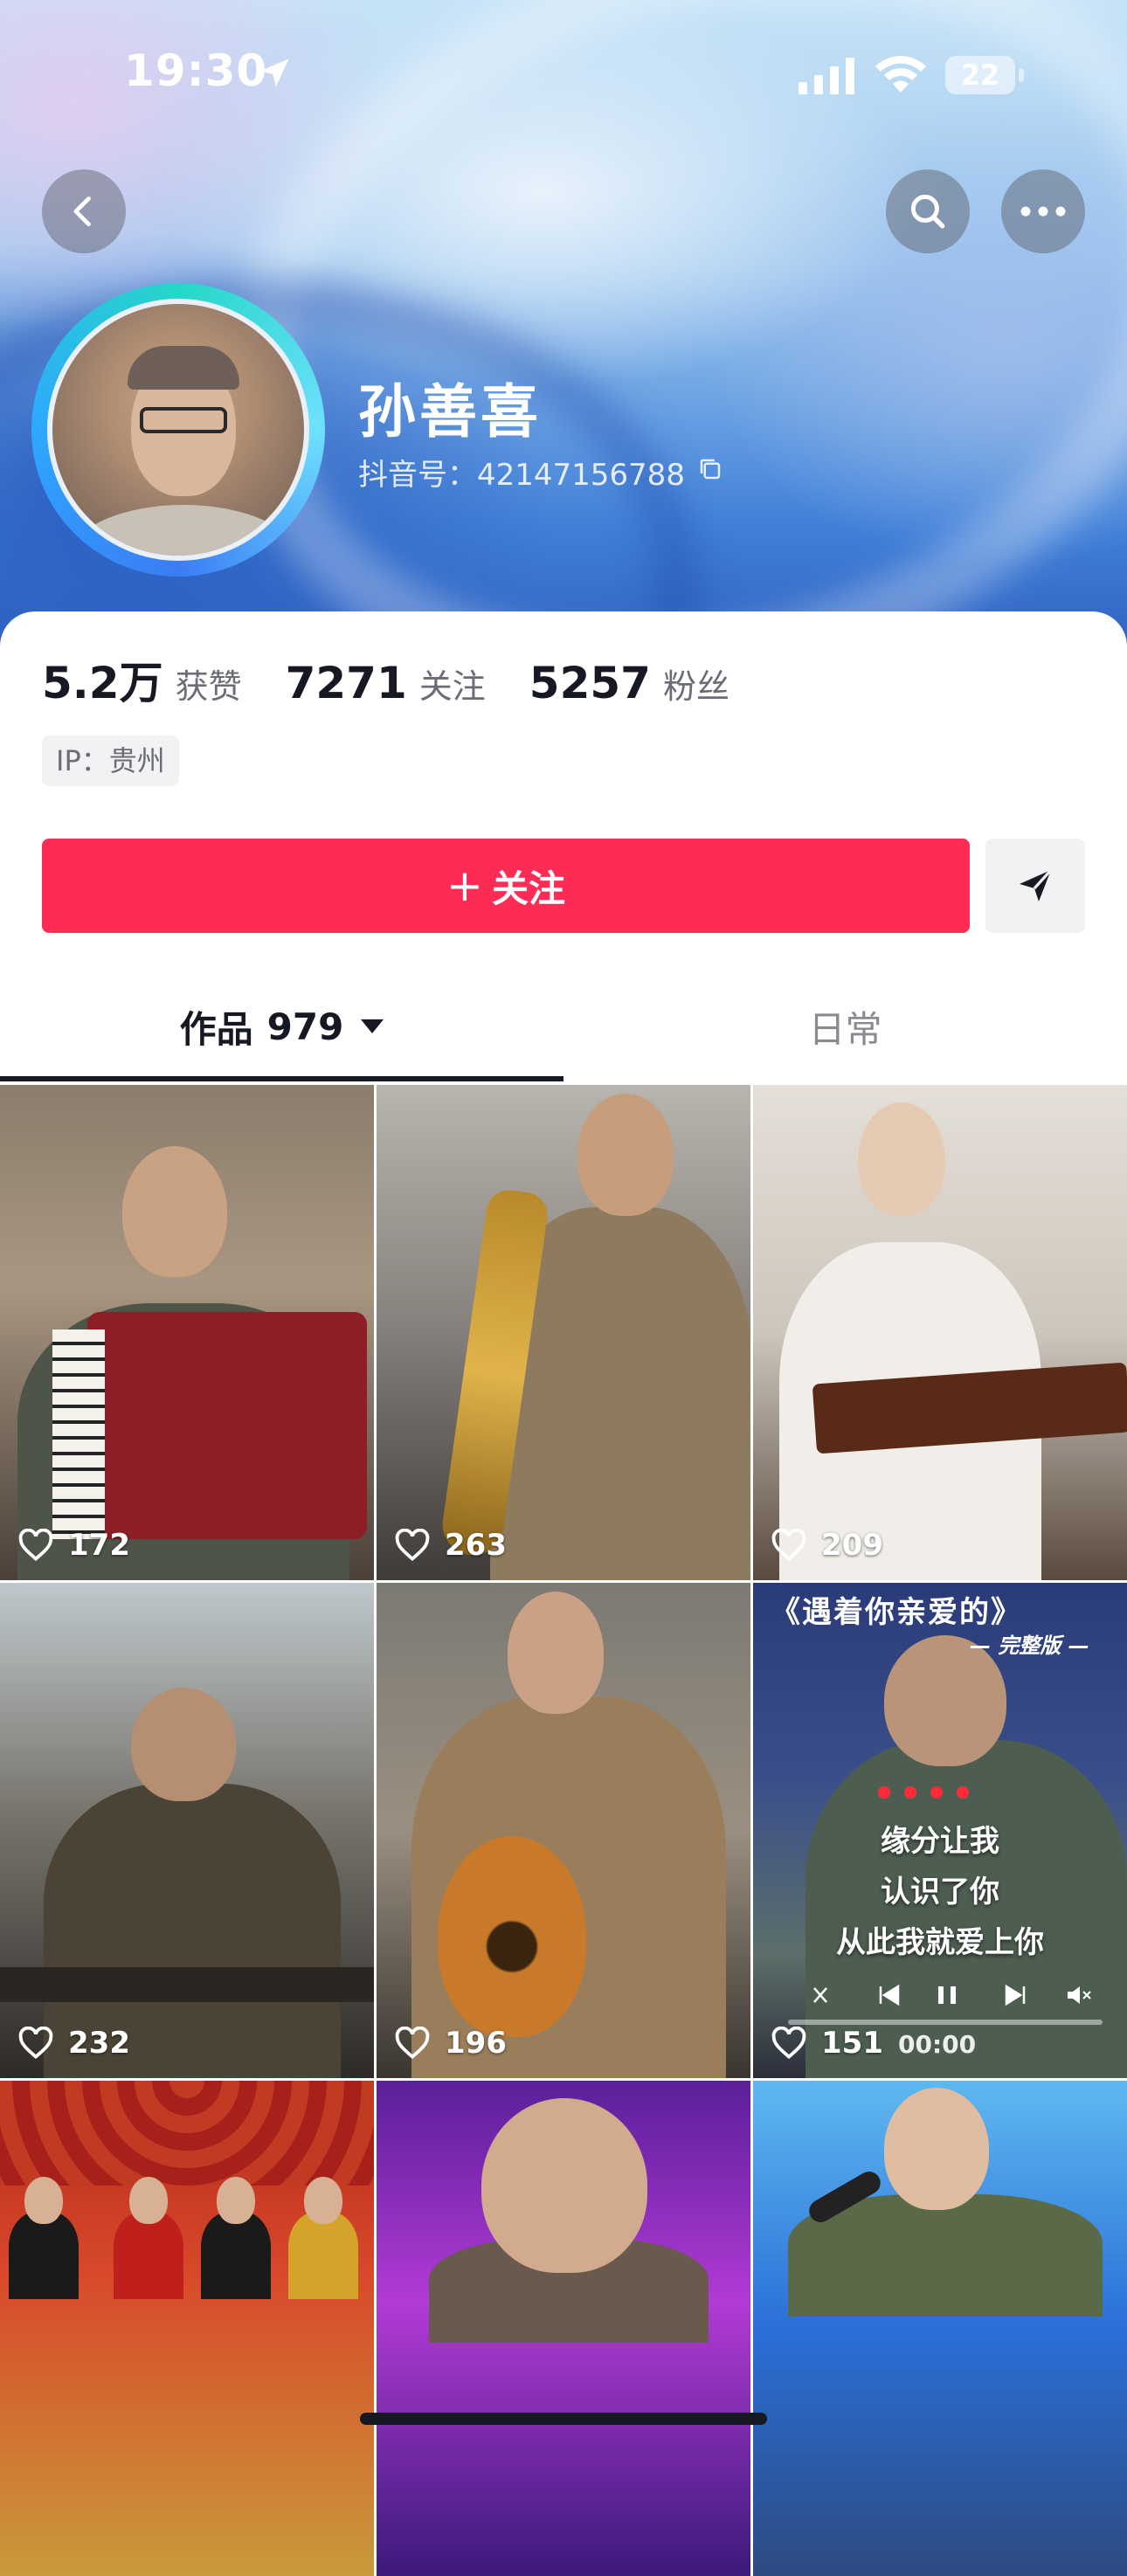 The height and width of the screenshot is (2576, 1127). What do you see at coordinates (590, 683) in the screenshot?
I see `followers-count: 5257` at bounding box center [590, 683].